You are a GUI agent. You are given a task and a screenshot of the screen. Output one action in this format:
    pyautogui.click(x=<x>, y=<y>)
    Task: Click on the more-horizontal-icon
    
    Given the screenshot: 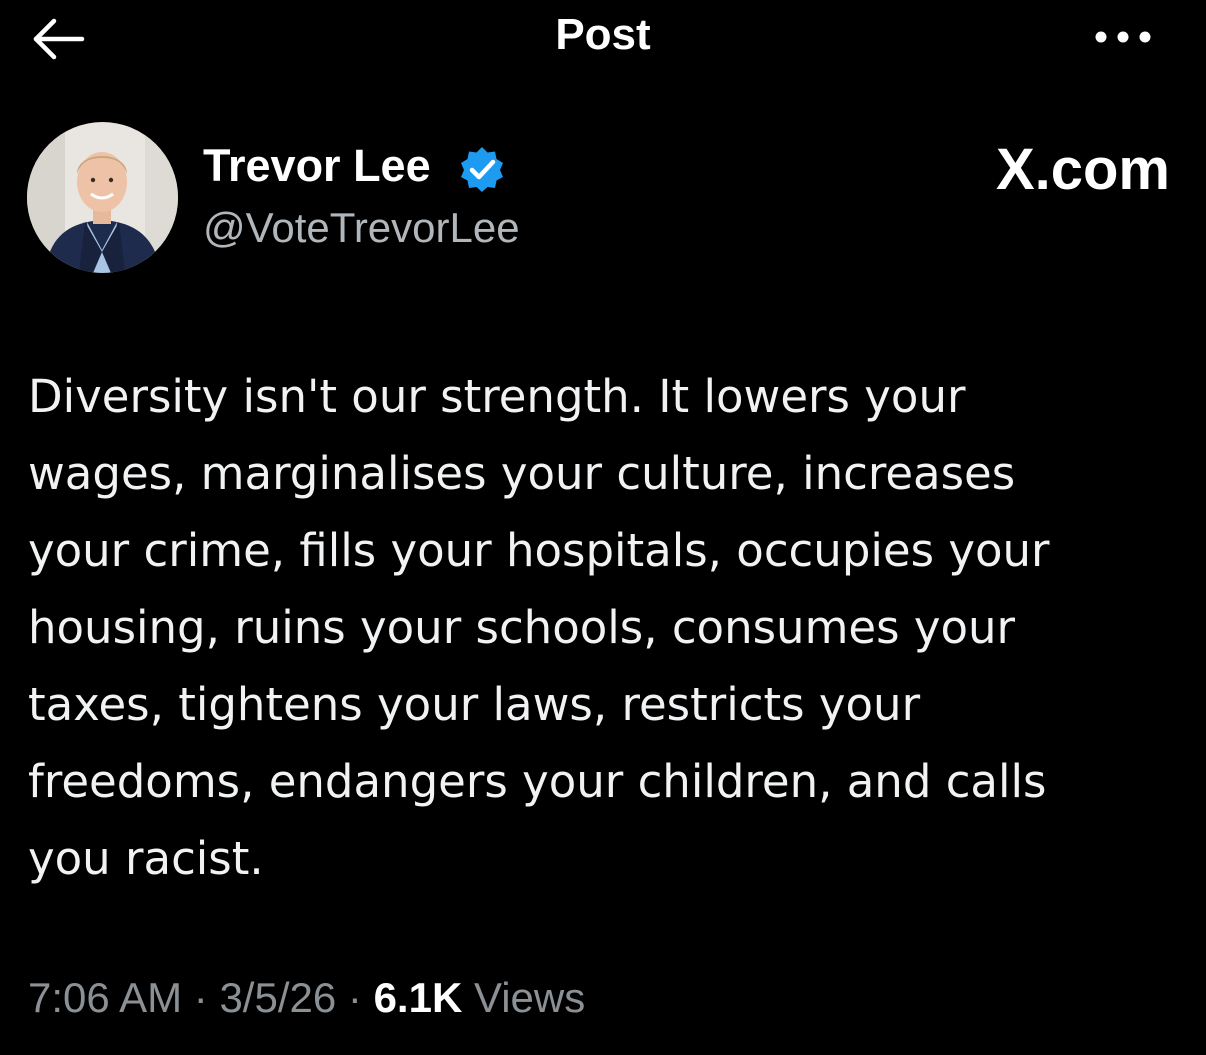 What is the action you would take?
    pyautogui.click(x=1123, y=37)
    